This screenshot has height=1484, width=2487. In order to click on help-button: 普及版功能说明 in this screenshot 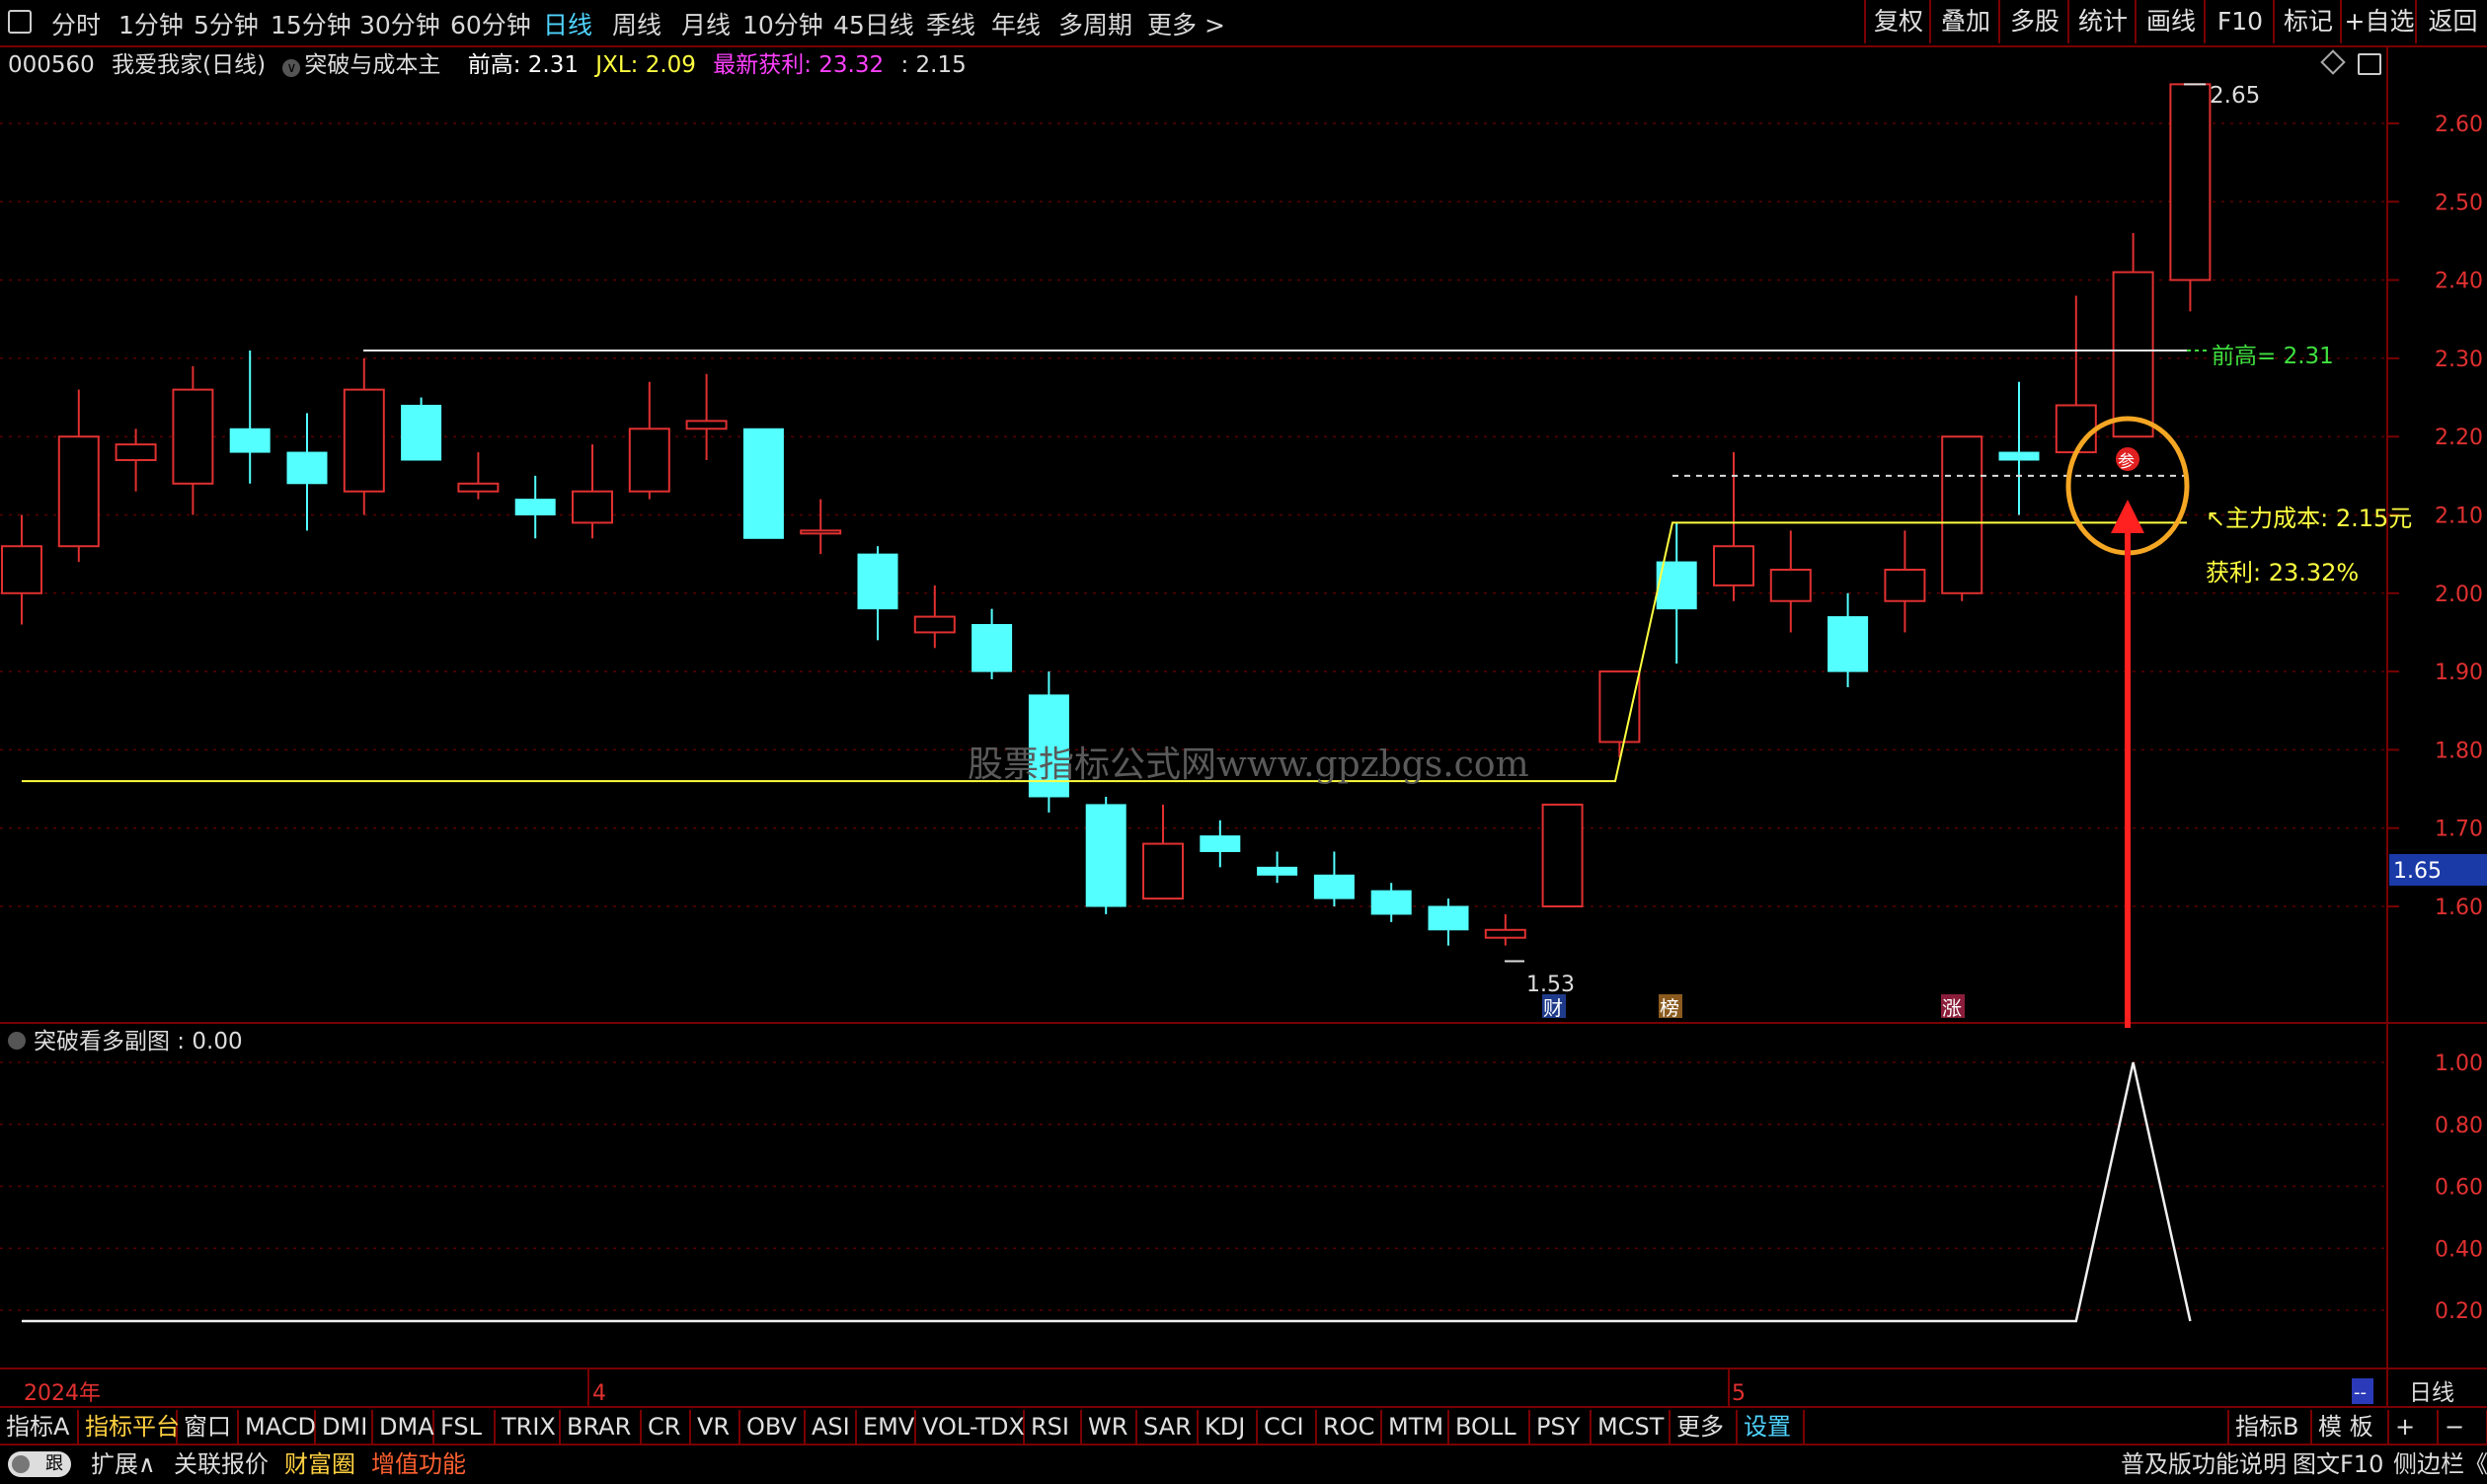, I will do `click(2204, 1464)`.